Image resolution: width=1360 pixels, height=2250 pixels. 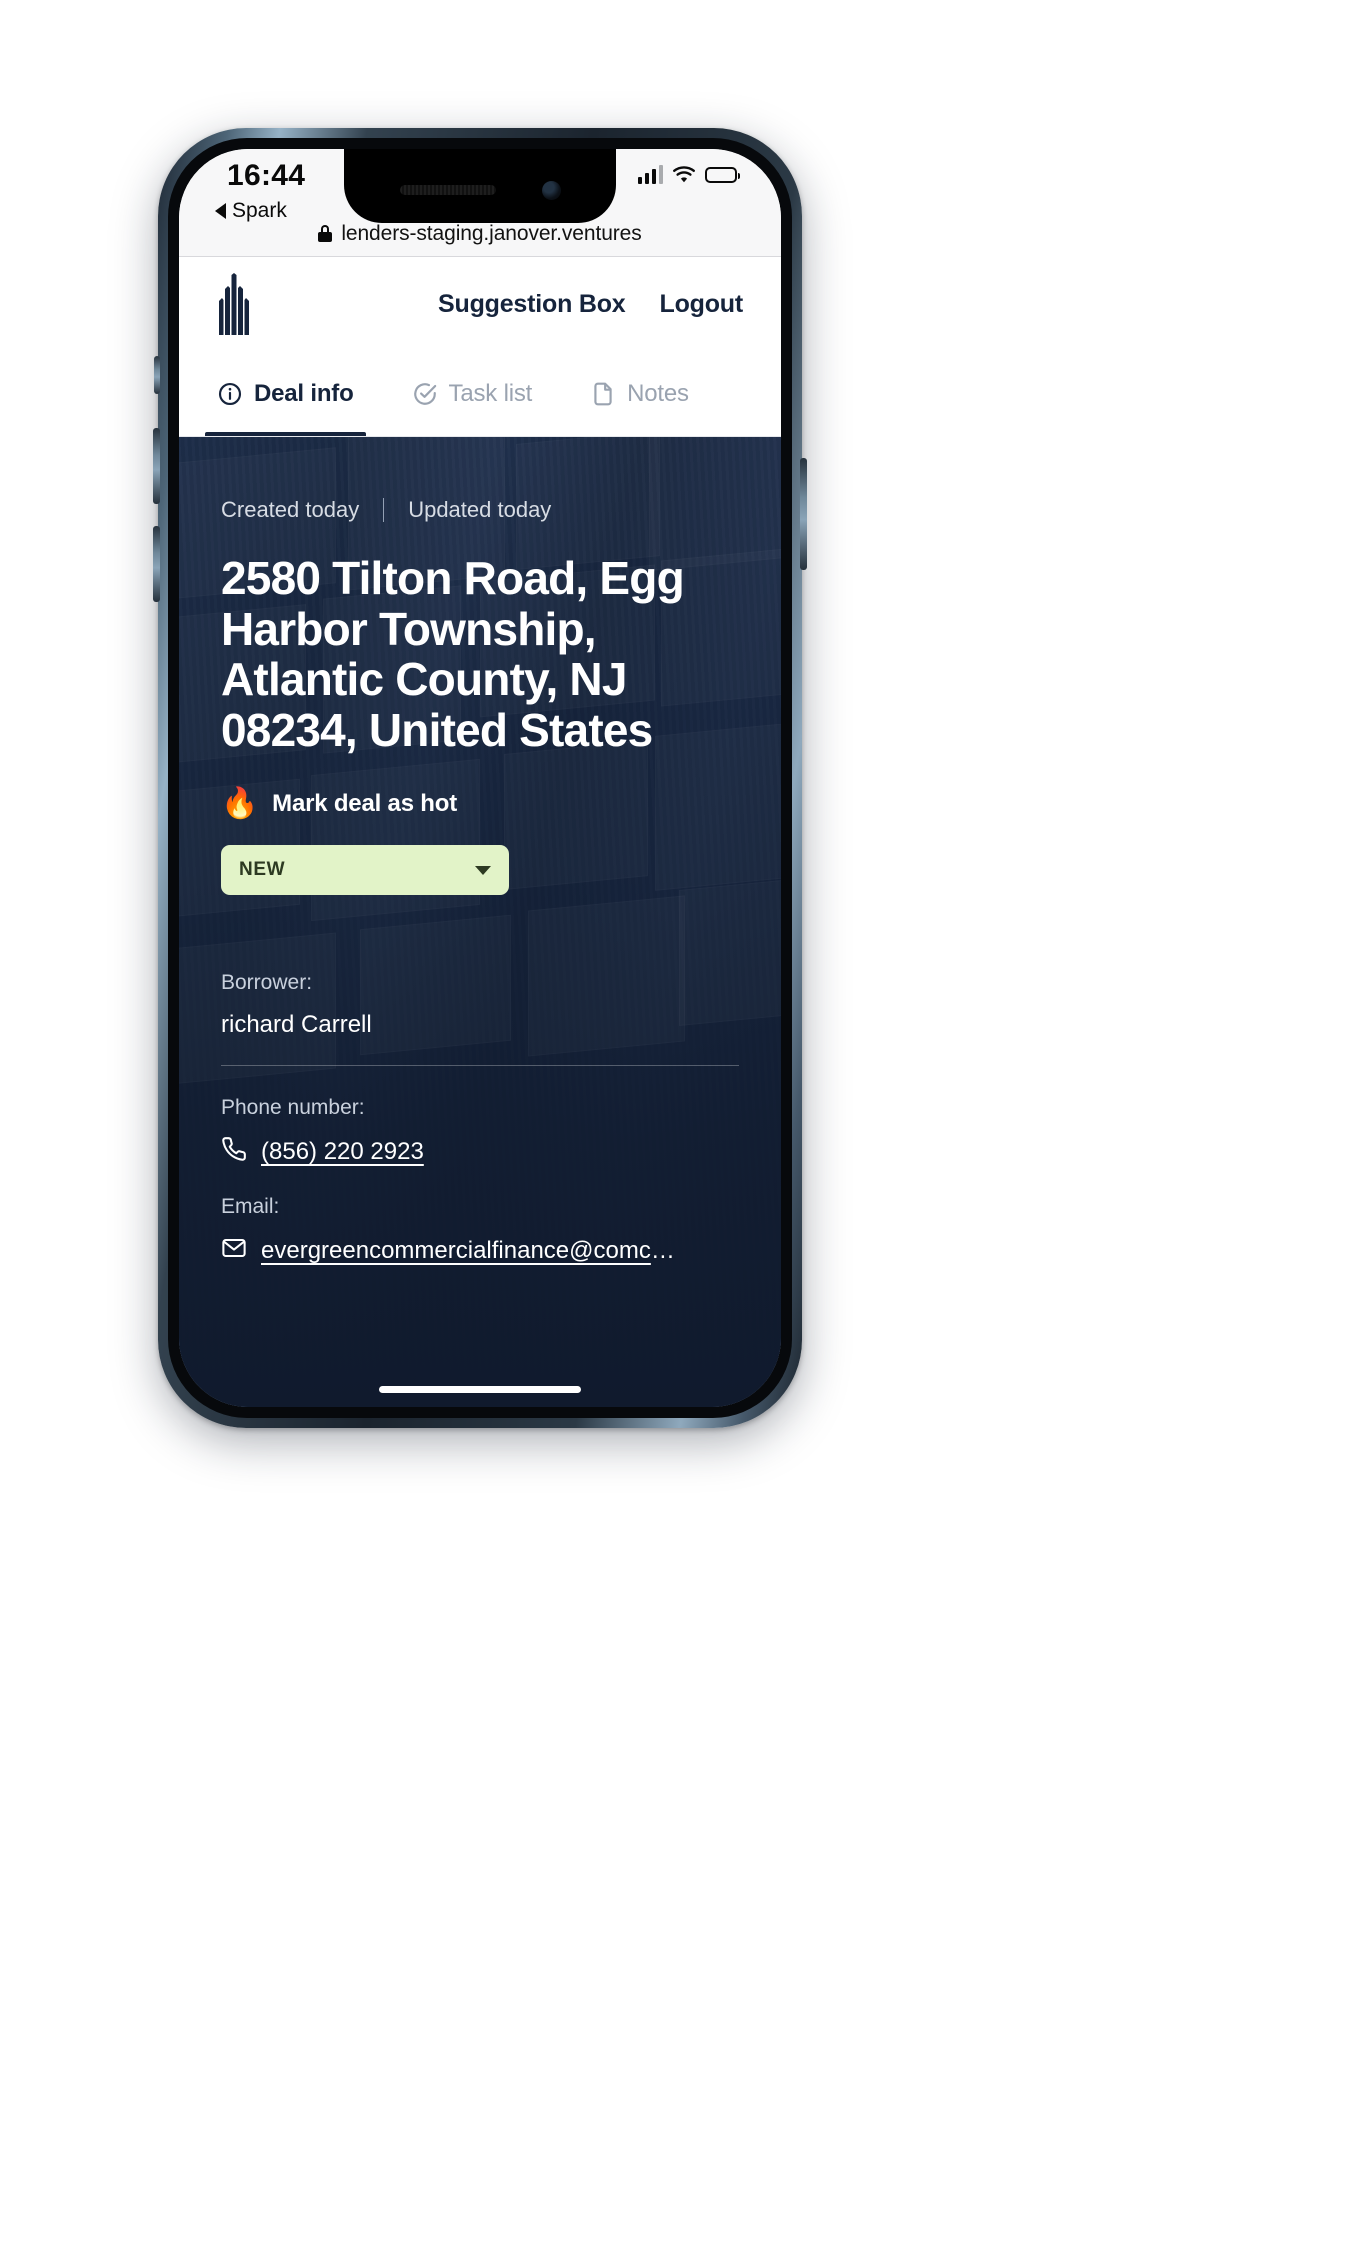 What do you see at coordinates (384, 510) in the screenshot?
I see `meta-divider` at bounding box center [384, 510].